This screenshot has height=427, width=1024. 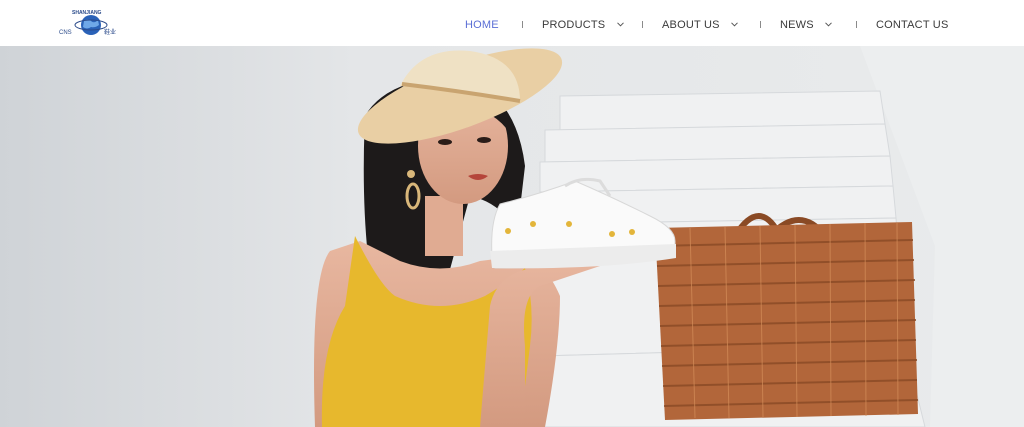 I want to click on nav-news-label: NEWS, so click(x=797, y=25).